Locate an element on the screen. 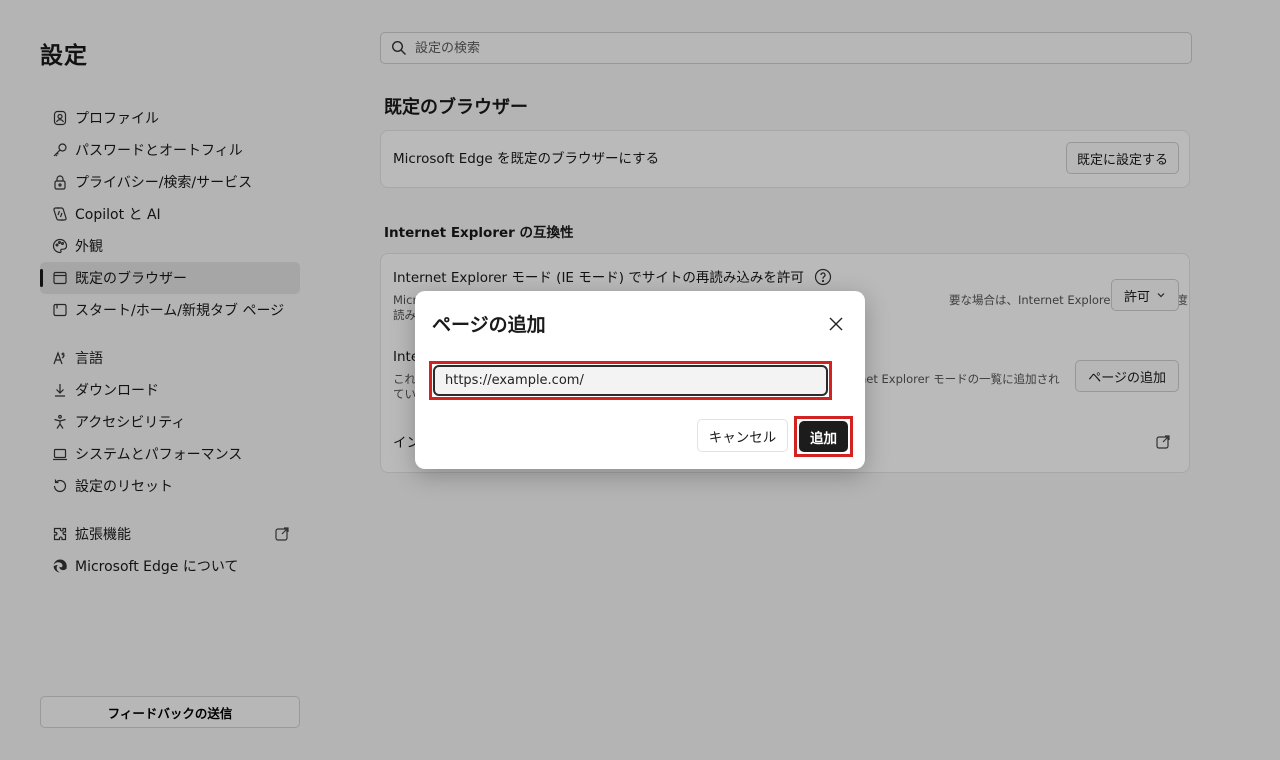 This screenshot has width=1280, height=760. url-input is located at coordinates (630, 380).